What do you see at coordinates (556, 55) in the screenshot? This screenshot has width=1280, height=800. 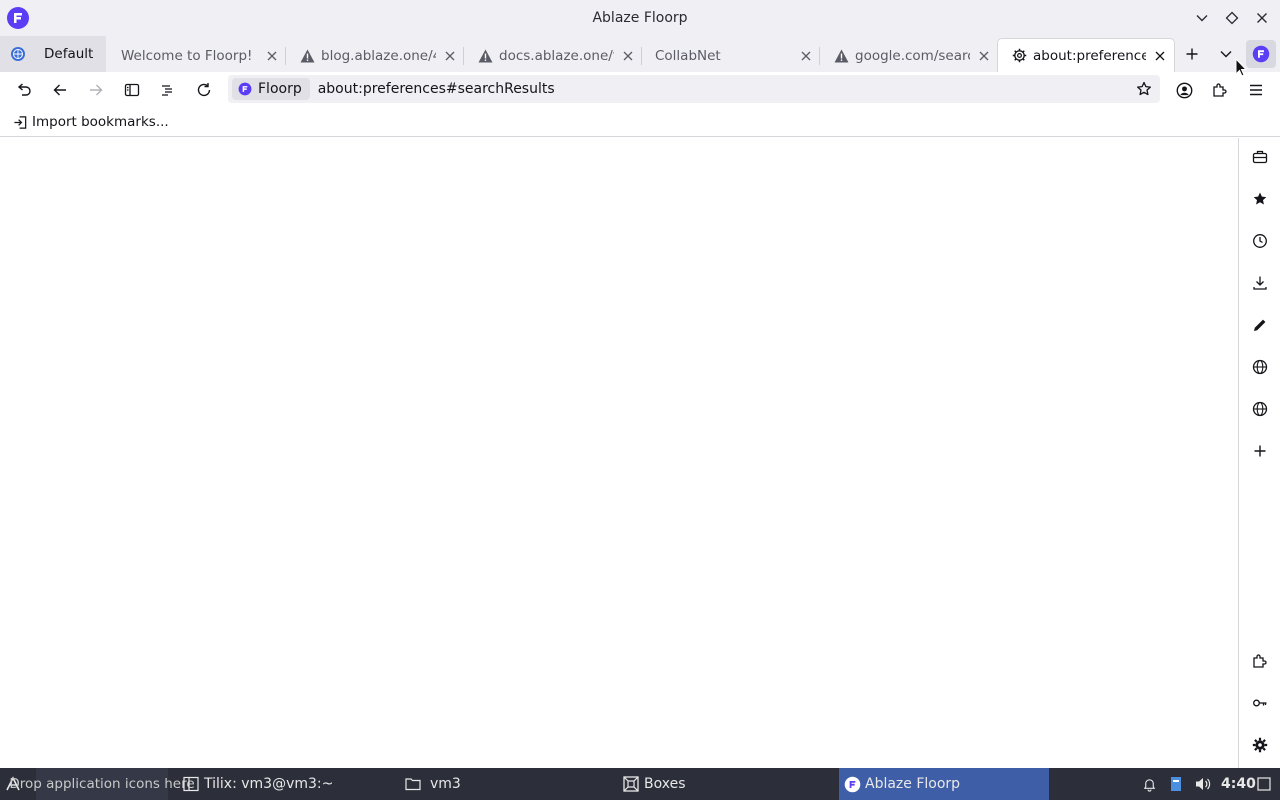 I see `tab-label: docs.ablaze.one/fl` at bounding box center [556, 55].